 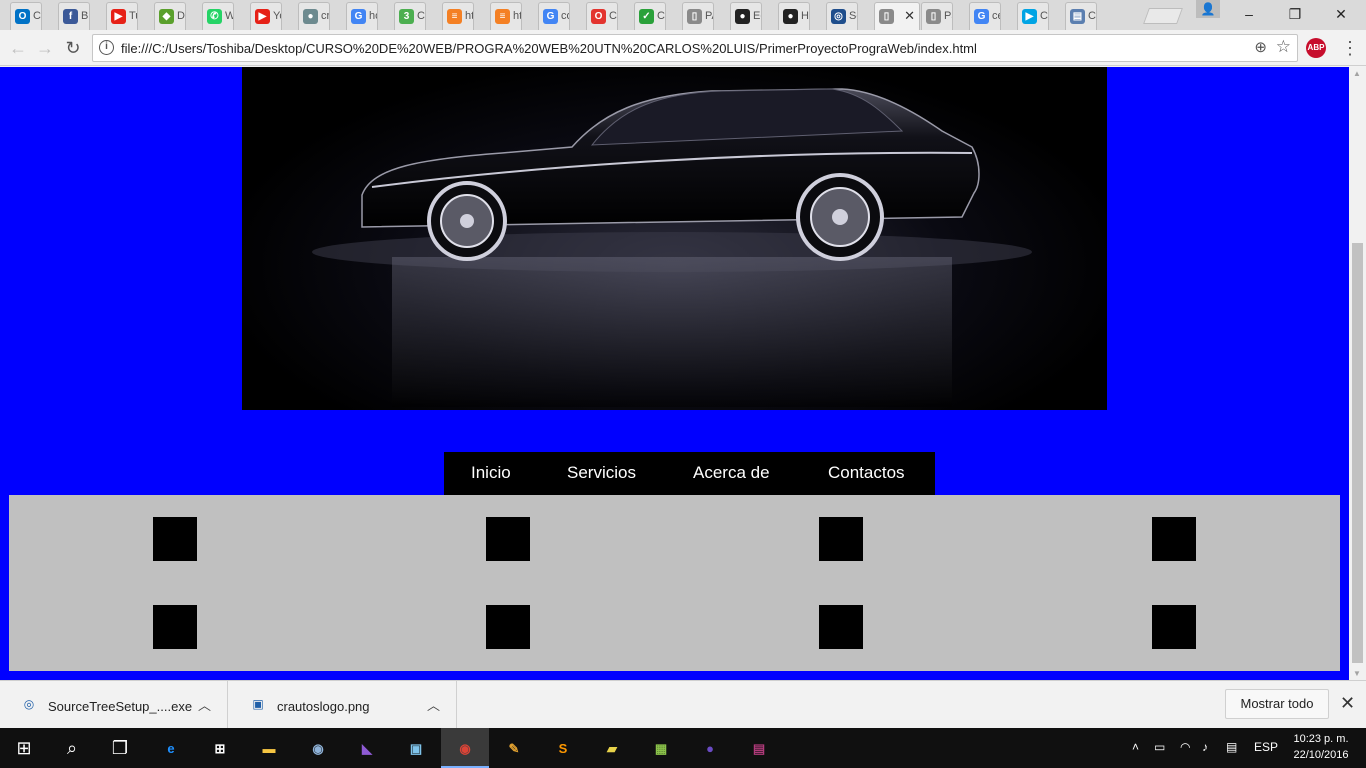 I want to click on purple-app-icon: ●, so click(x=710, y=748).